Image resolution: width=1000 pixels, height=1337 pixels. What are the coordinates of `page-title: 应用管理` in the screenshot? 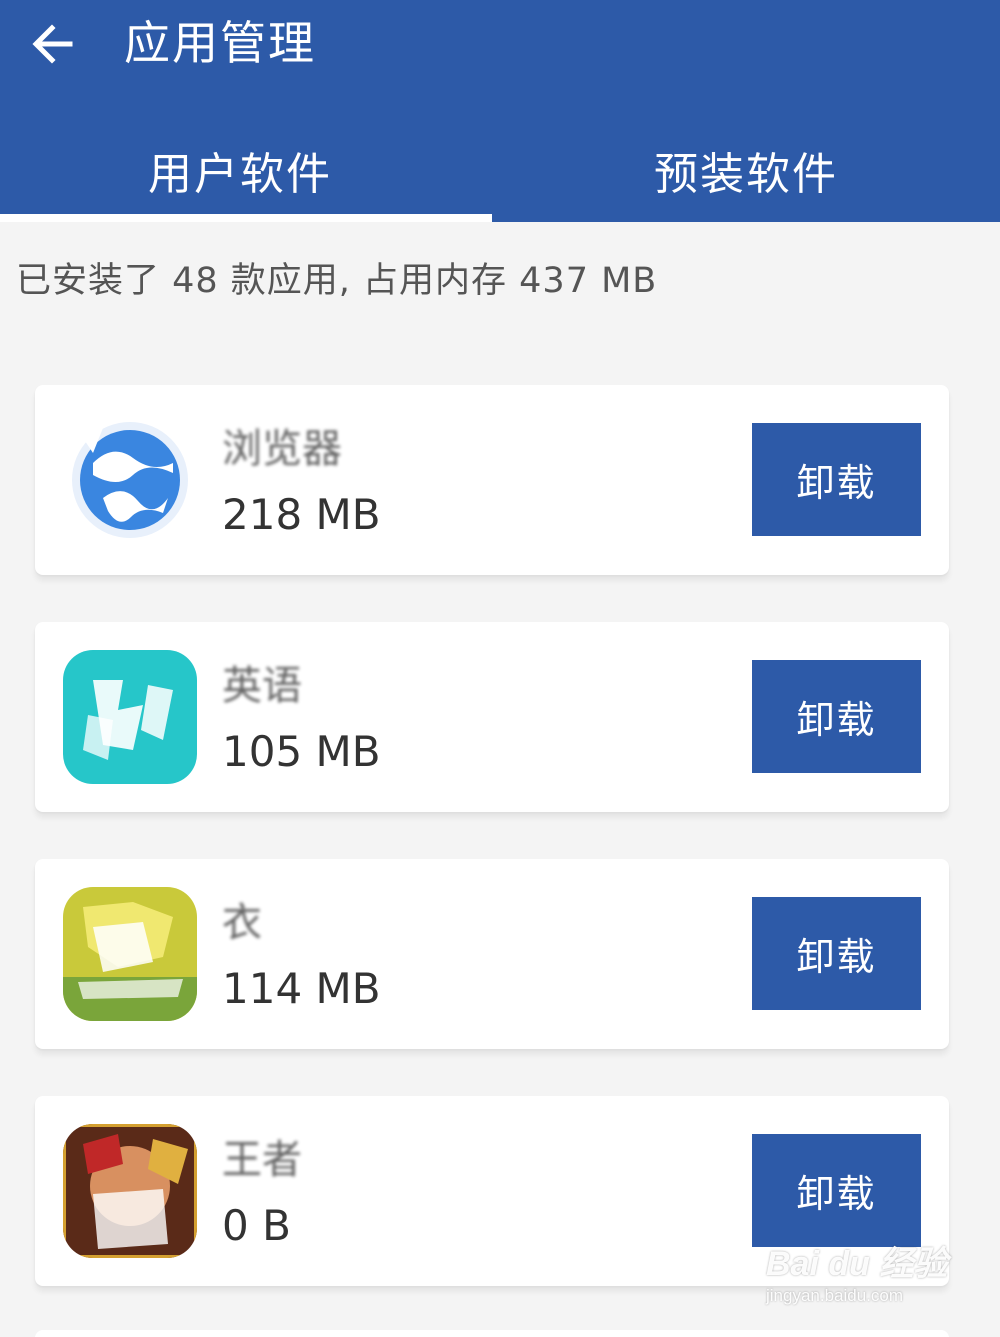 It's located at (220, 43).